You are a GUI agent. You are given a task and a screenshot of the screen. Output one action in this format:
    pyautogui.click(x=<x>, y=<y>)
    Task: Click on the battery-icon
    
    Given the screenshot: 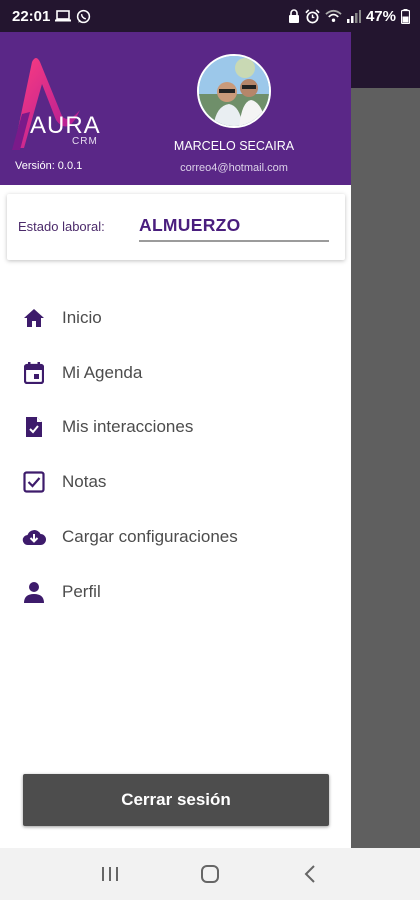 What is the action you would take?
    pyautogui.click(x=405, y=16)
    